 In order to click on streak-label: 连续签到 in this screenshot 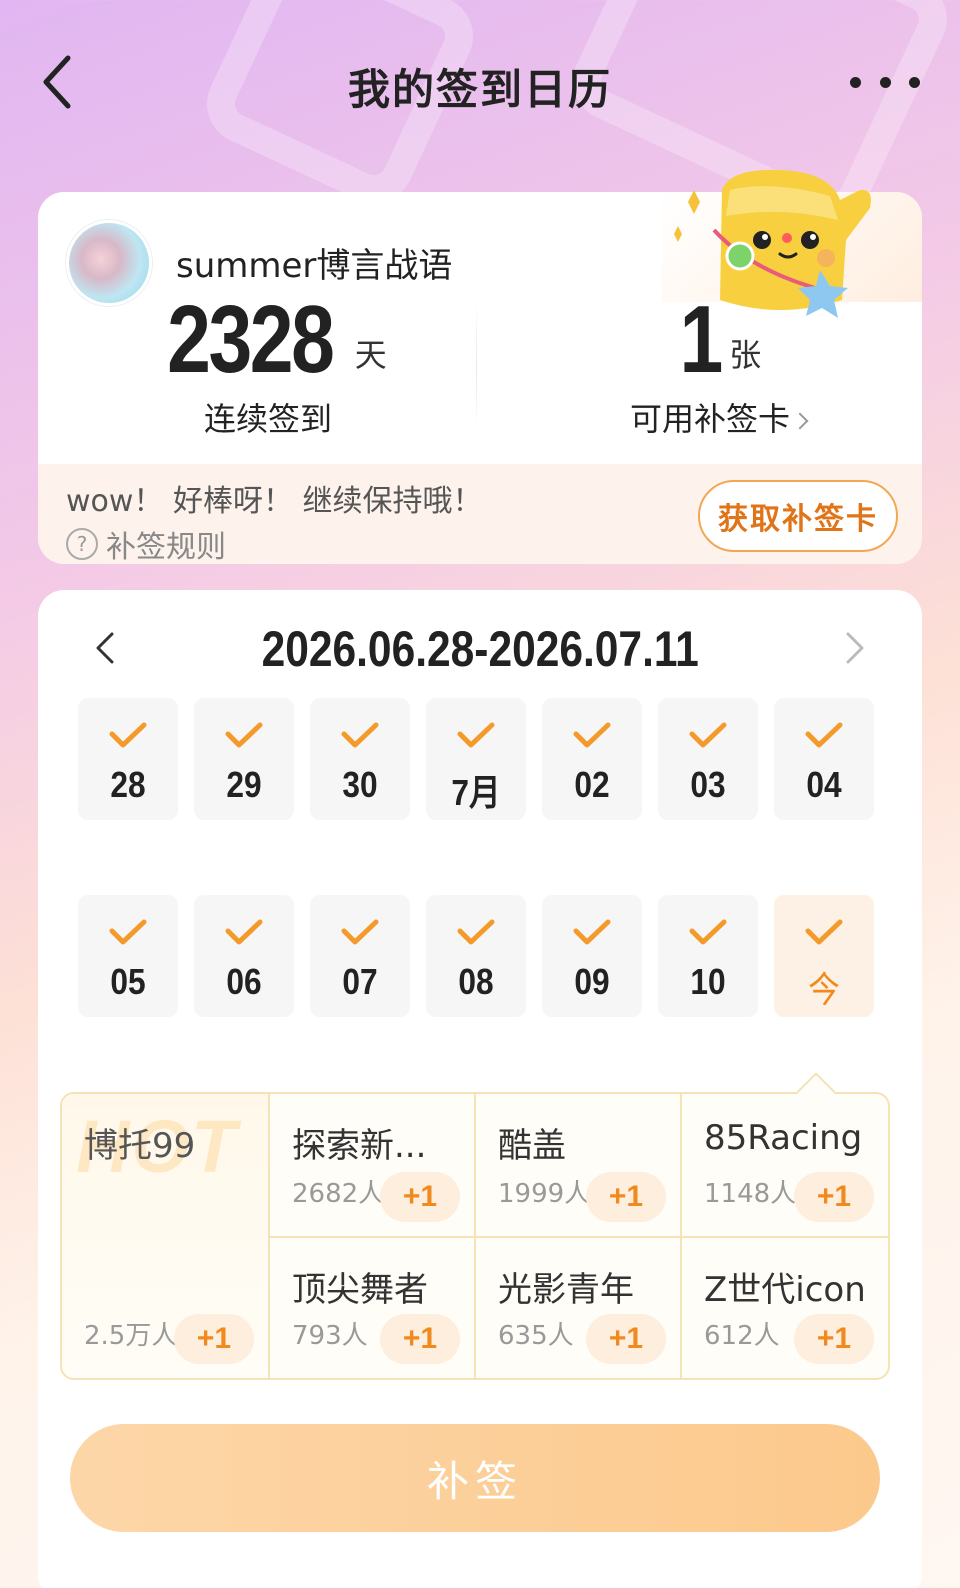, I will do `click(267, 419)`.